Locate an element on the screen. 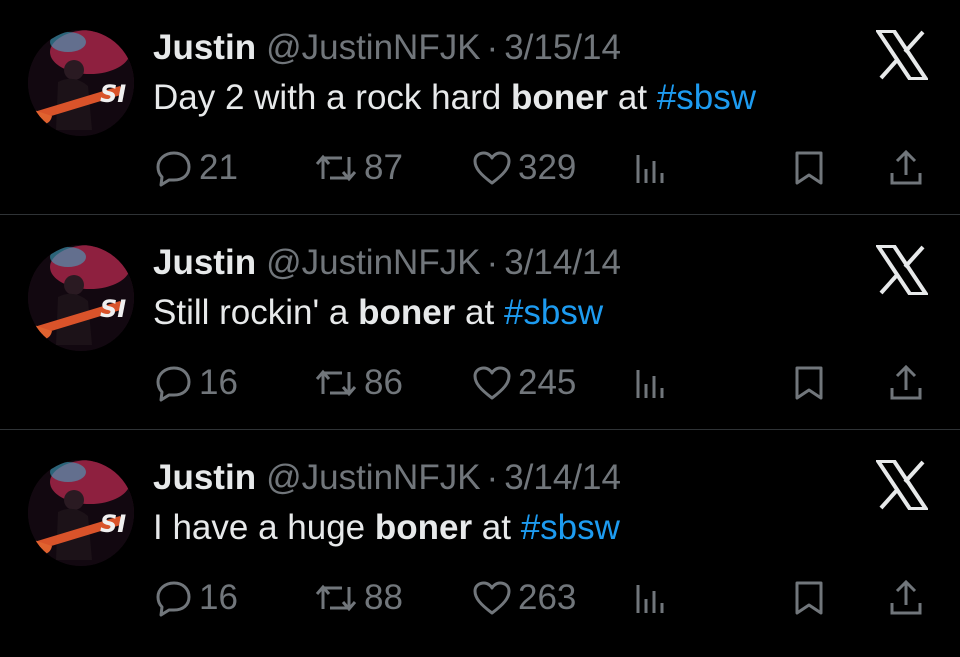  retweet-button: 87 is located at coordinates (358, 168).